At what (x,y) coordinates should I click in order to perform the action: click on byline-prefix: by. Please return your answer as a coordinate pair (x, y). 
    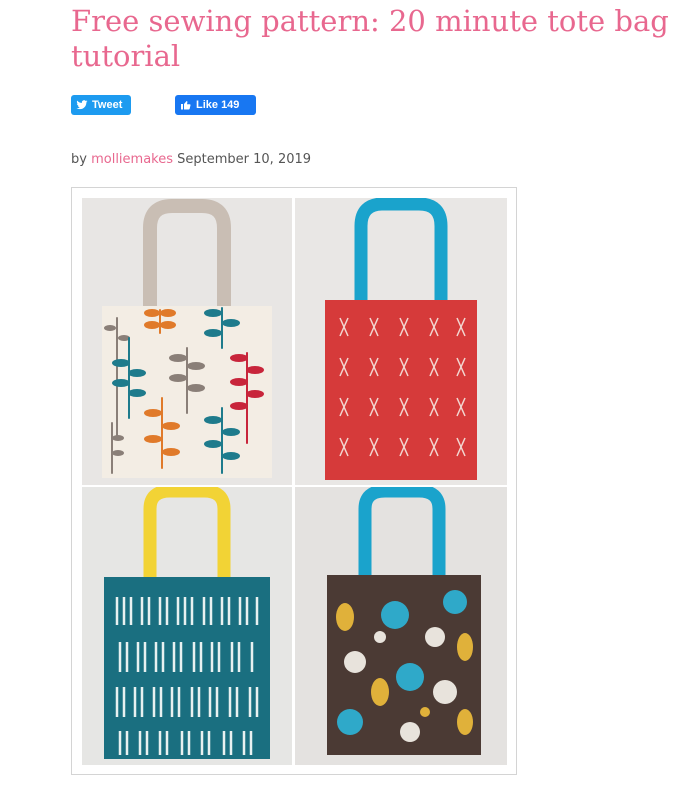
    Looking at the image, I should click on (79, 159).